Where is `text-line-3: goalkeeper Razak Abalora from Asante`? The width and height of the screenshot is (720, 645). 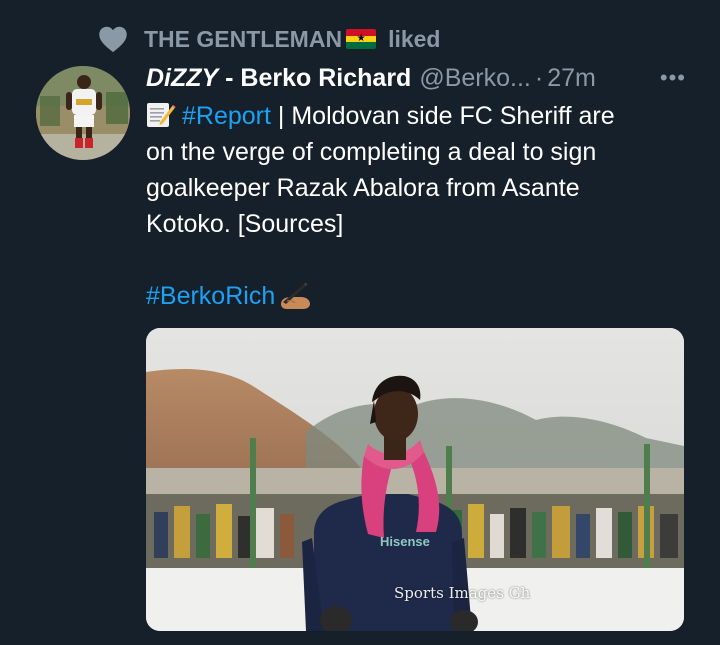
text-line-3: goalkeeper Razak Abalora from Asante is located at coordinates (363, 188).